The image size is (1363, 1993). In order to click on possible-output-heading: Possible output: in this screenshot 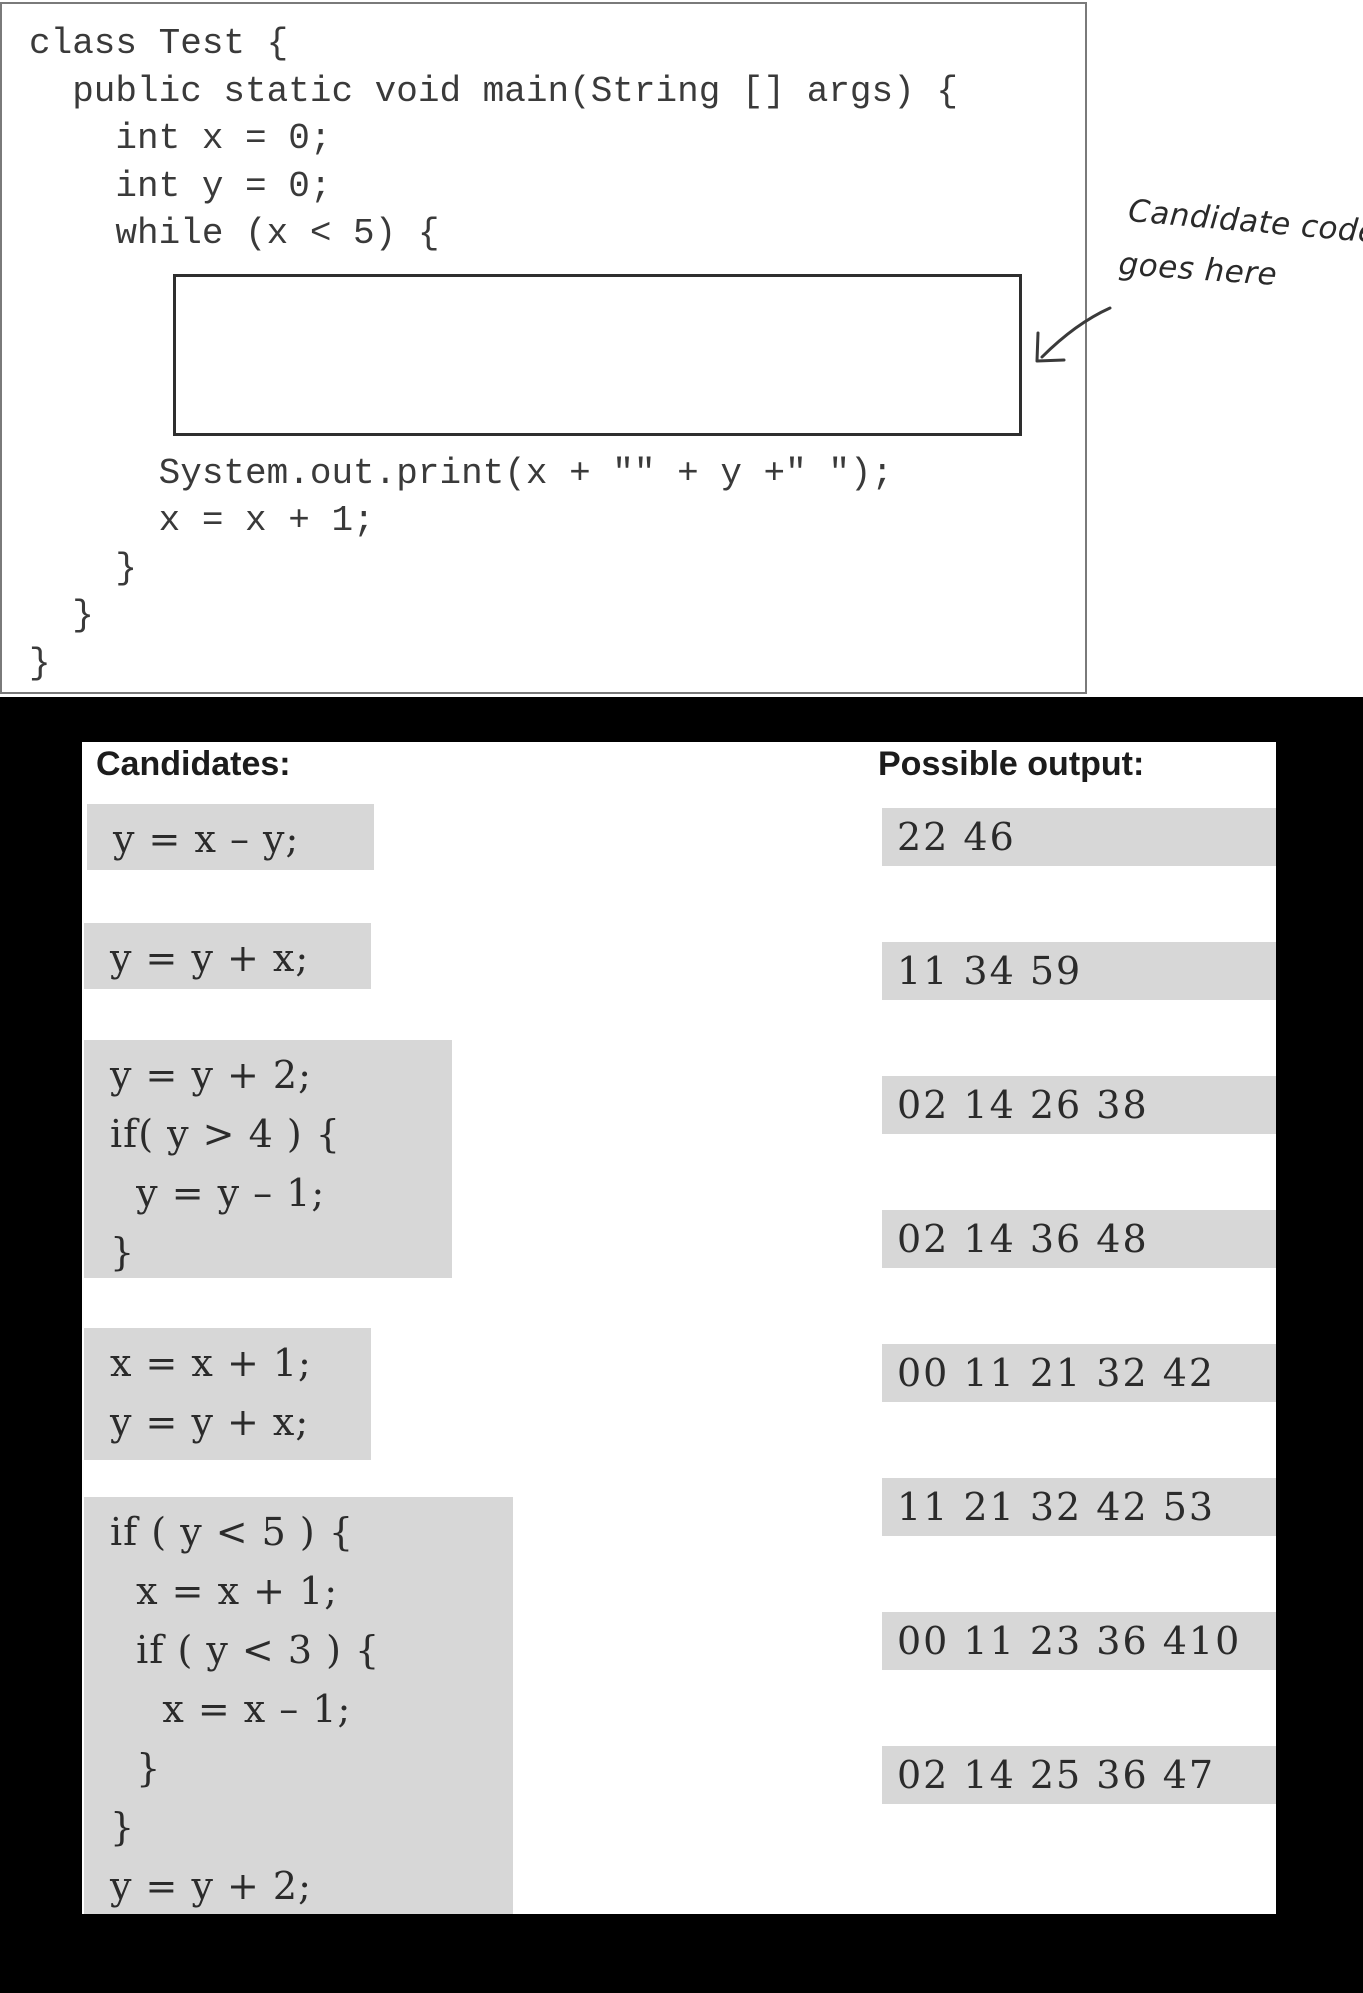, I will do `click(1011, 764)`.